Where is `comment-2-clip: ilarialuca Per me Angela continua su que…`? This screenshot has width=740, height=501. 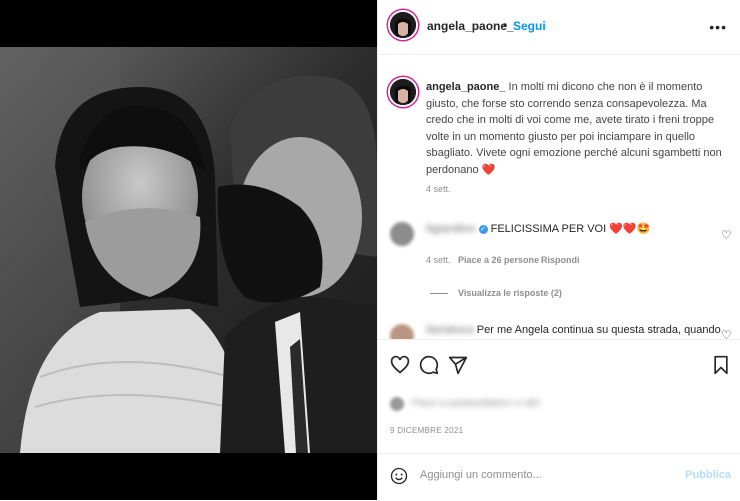
comment-2-clip: ilarialuca Per me Angela continua su que… is located at coordinates (559, 328).